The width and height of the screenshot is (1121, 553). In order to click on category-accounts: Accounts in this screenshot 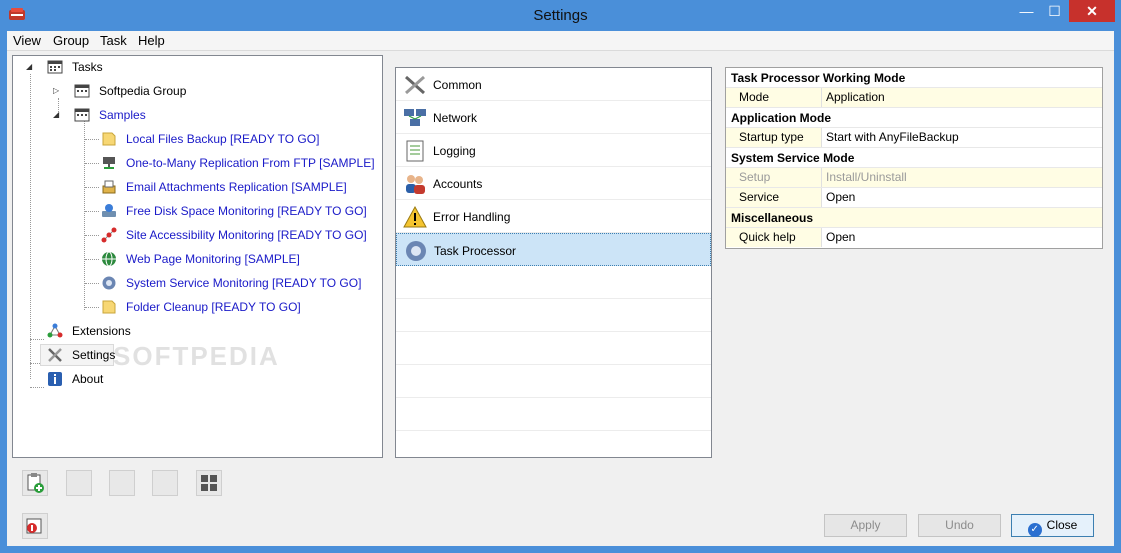, I will do `click(553, 183)`.